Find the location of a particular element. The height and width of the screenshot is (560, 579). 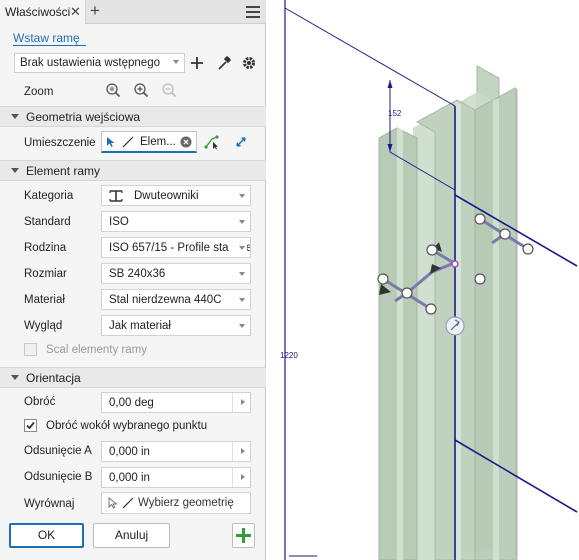

sketch-line-top is located at coordinates (370, 57).